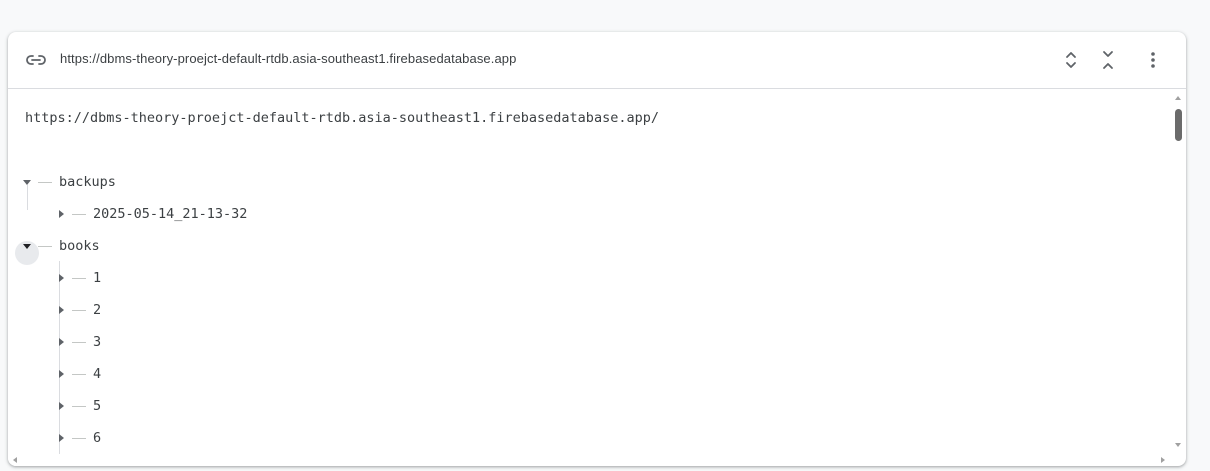 The image size is (1210, 471). I want to click on tree-node-book-6: 6, so click(77, 438).